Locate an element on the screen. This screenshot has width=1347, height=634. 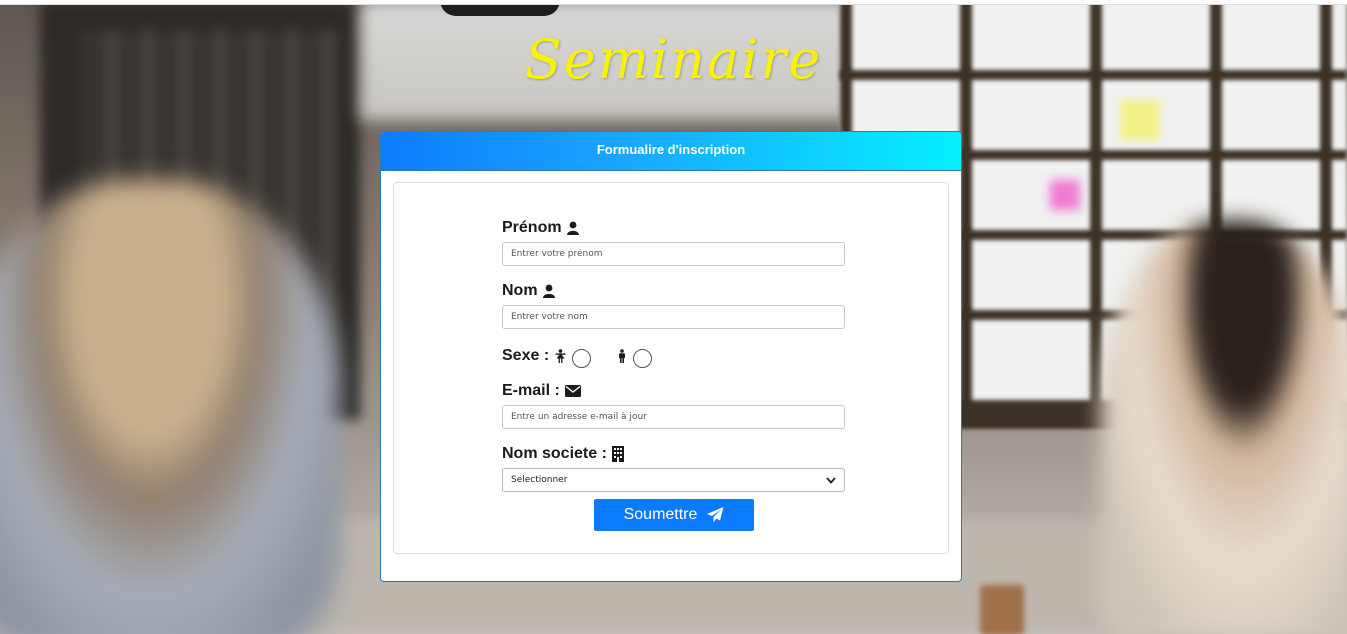
nom-label-text: Nom is located at coordinates (520, 290).